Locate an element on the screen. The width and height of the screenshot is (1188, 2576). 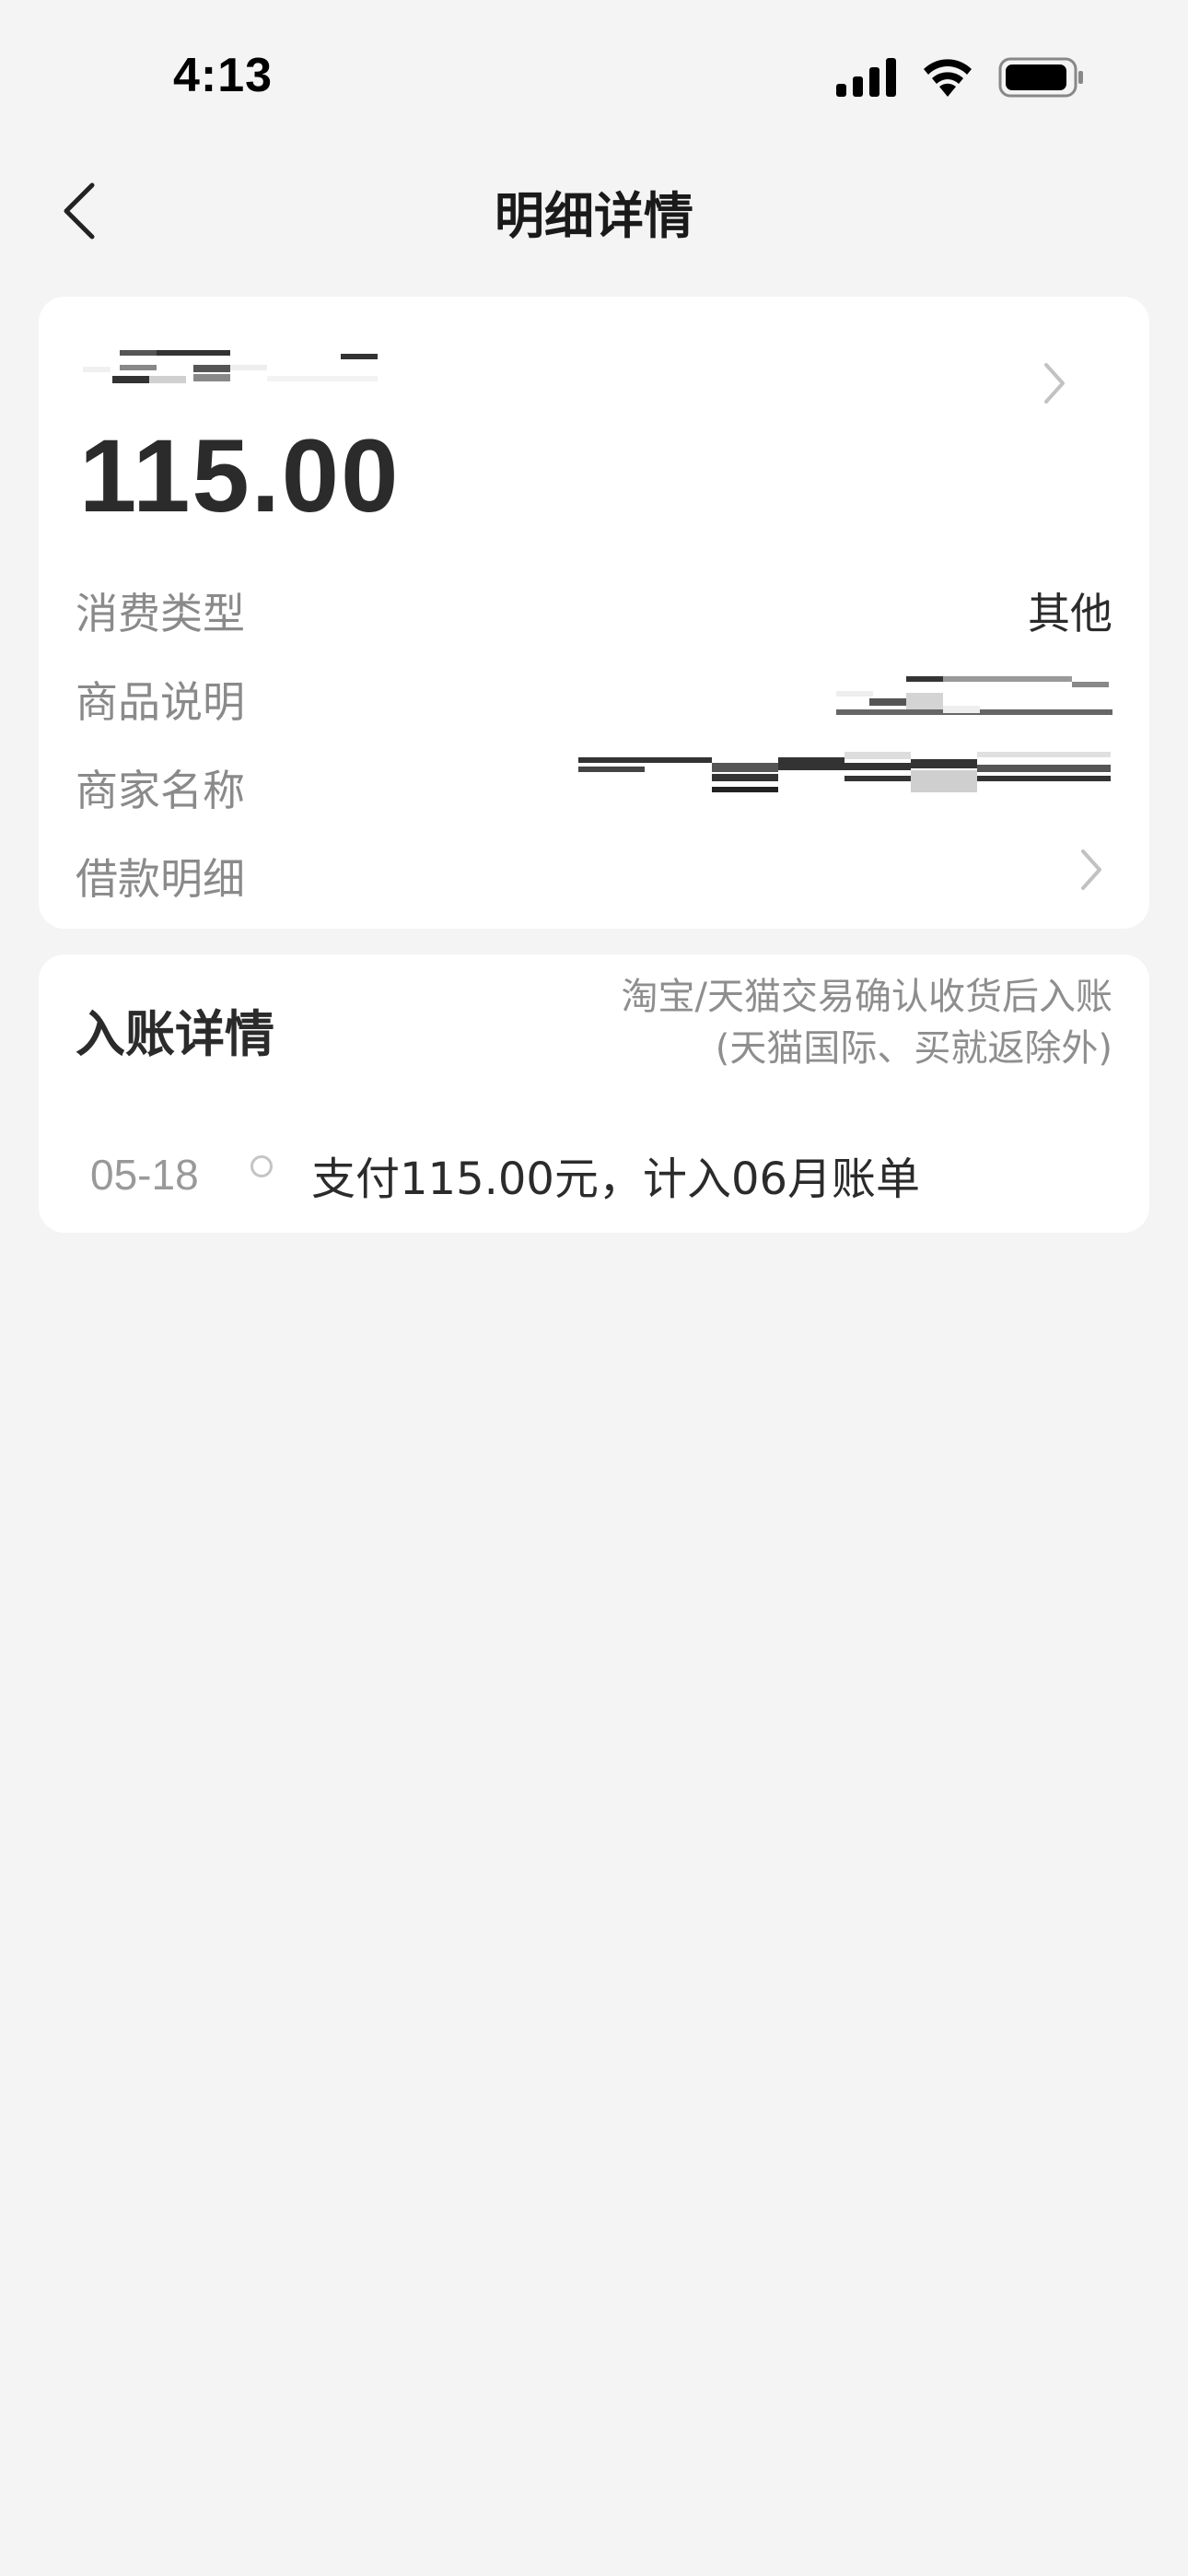
page-title: 明细详情 is located at coordinates (594, 216).